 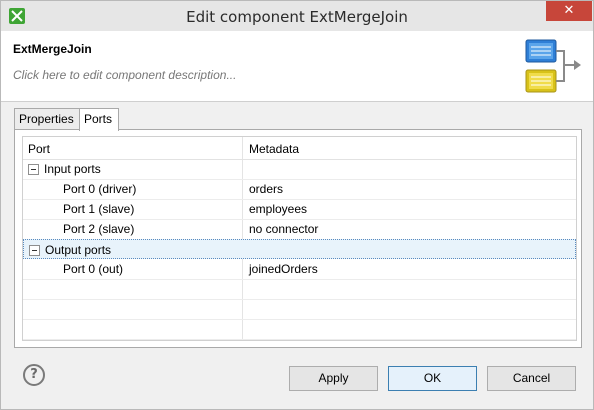 I want to click on tab-ports: Ports, so click(x=99, y=119).